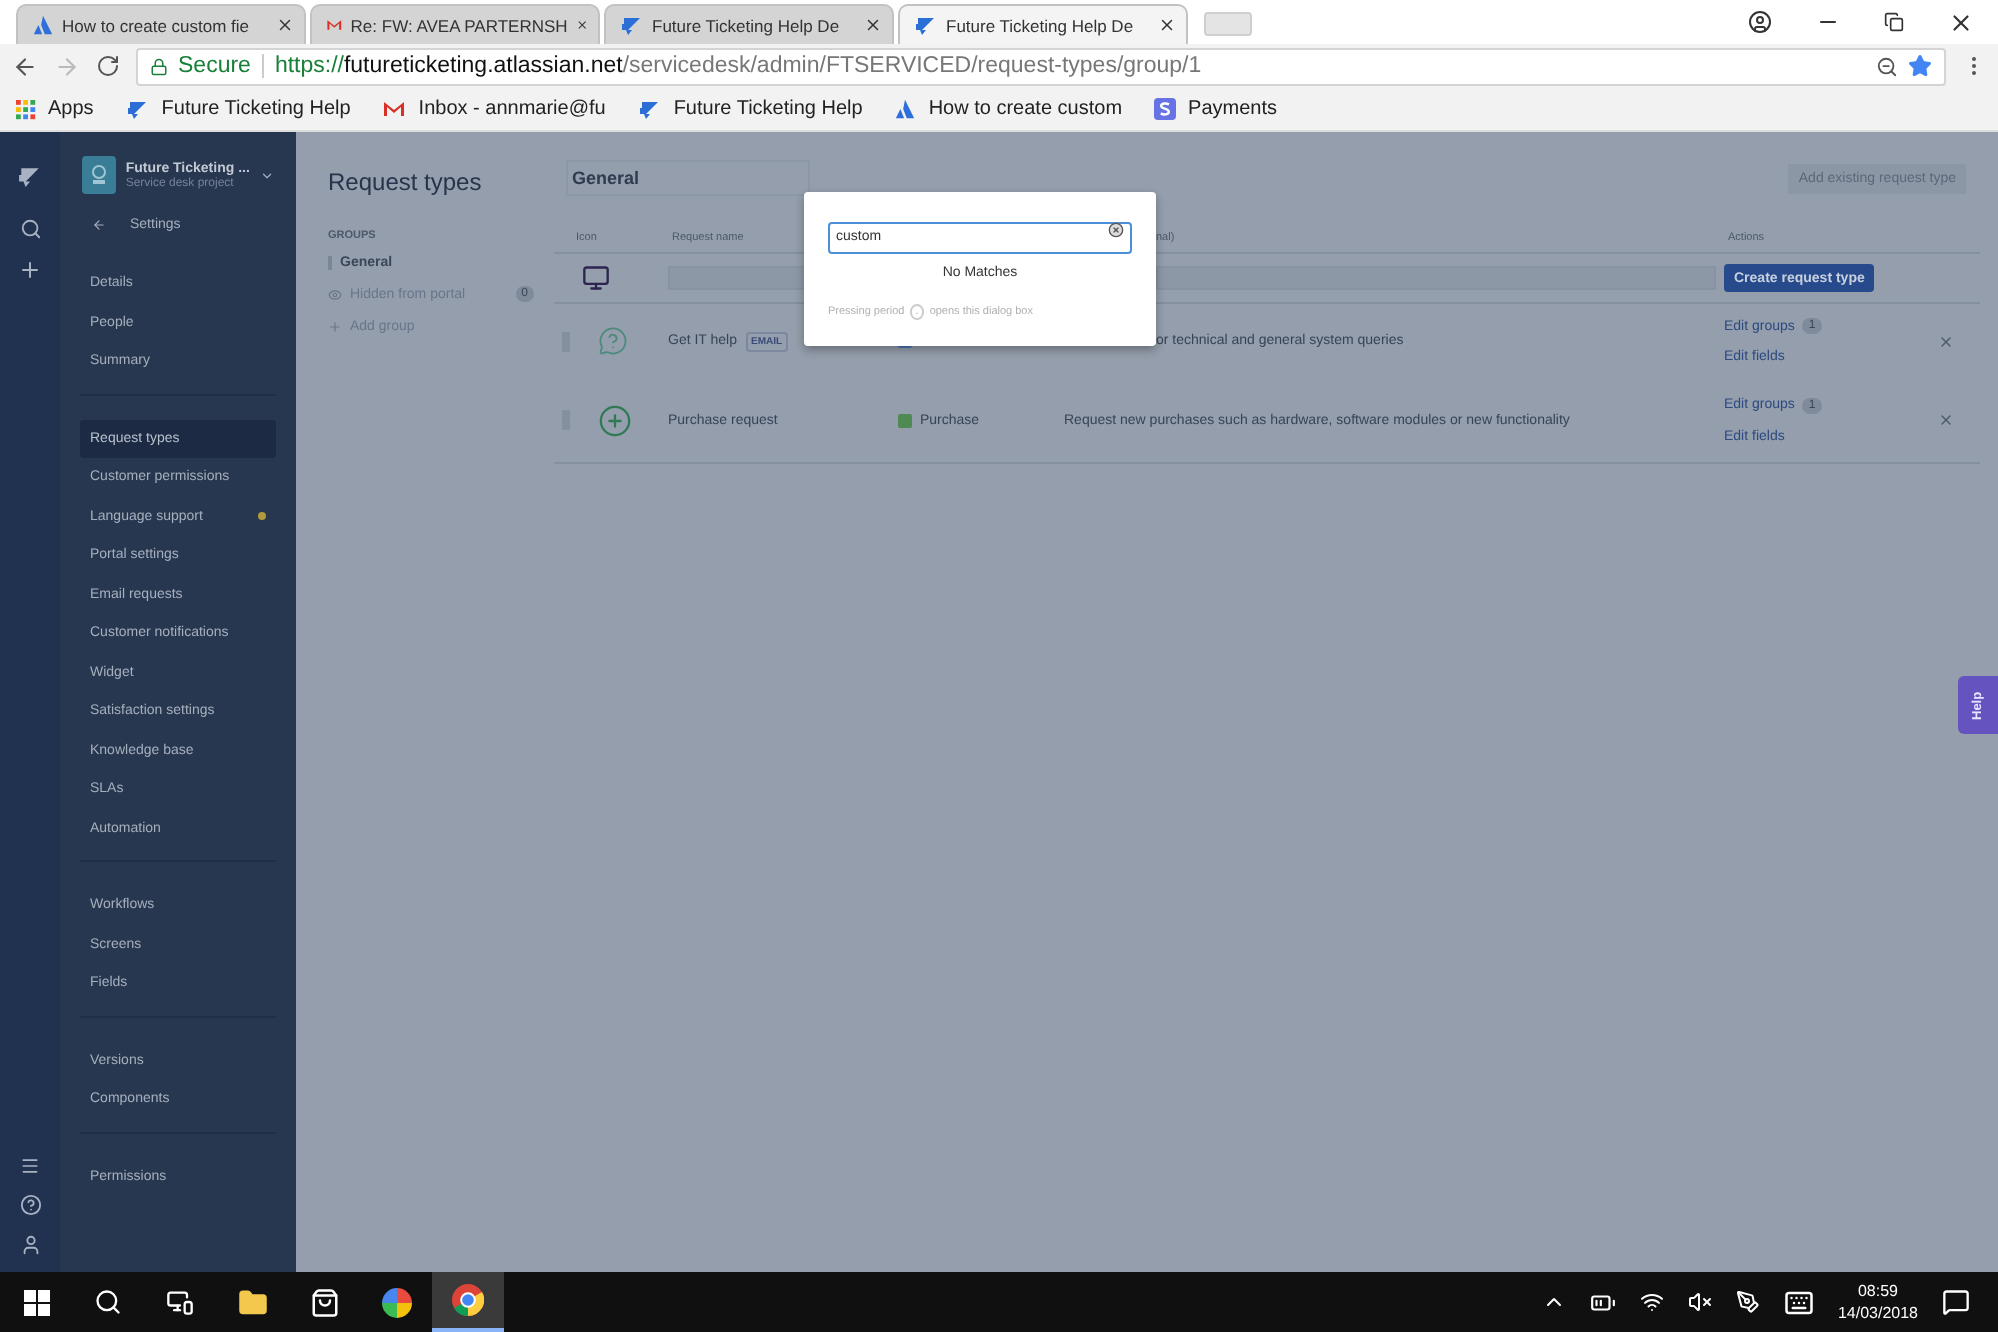 The image size is (1998, 1332). I want to click on bookmark-star-icon, so click(1920, 66).